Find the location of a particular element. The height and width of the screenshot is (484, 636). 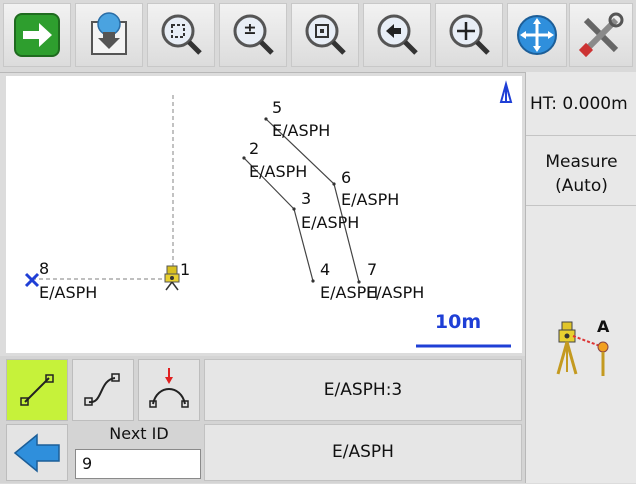

arc-point-icon is located at coordinates (169, 388).